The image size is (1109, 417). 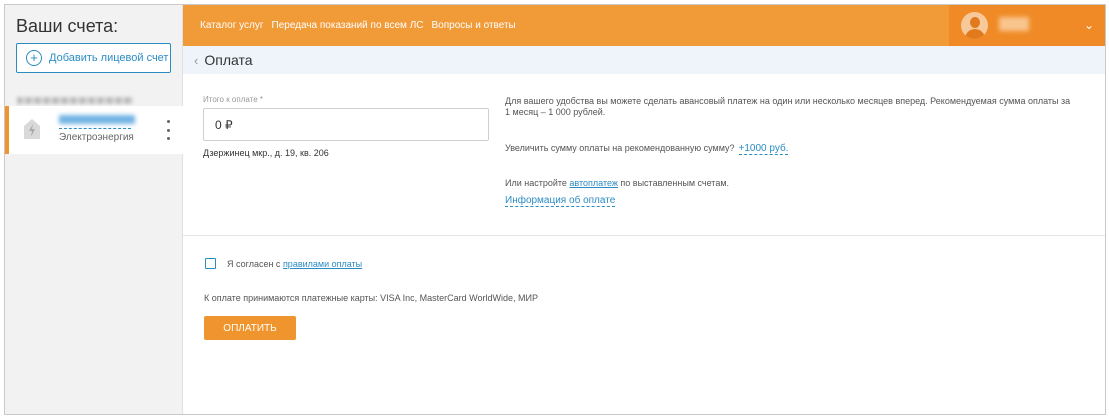 What do you see at coordinates (32, 129) in the screenshot?
I see `electricity-icon` at bounding box center [32, 129].